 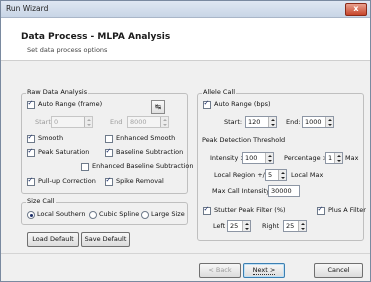 What do you see at coordinates (53, 239) in the screenshot?
I see `load-default-button: Load Default` at bounding box center [53, 239].